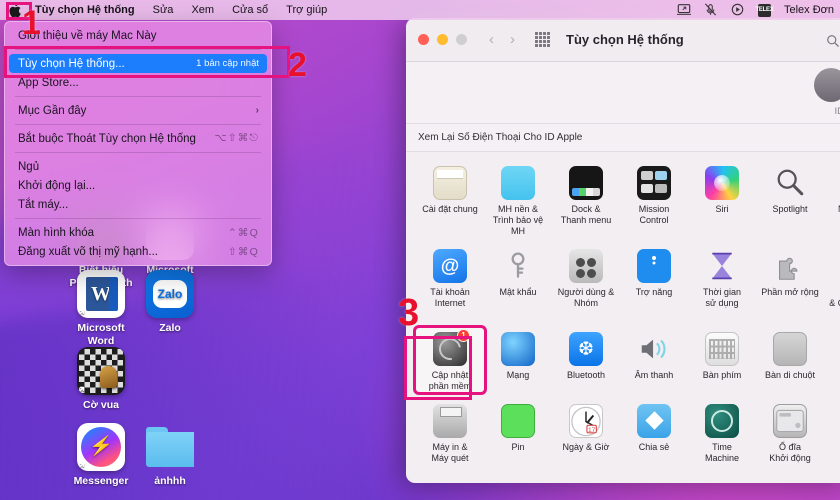 This screenshot has width=840, height=500. I want to click on pref-pane-desktop-screensaver: MH nền & Trình bảo vệ MH, so click(518, 199).